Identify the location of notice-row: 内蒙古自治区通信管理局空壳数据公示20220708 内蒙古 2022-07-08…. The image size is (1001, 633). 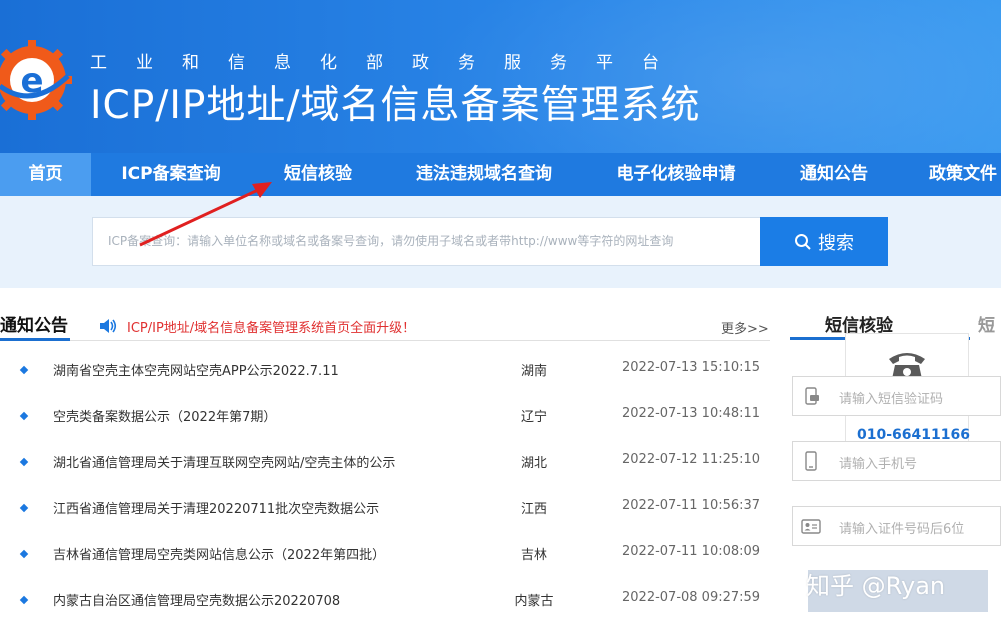
(385, 611).